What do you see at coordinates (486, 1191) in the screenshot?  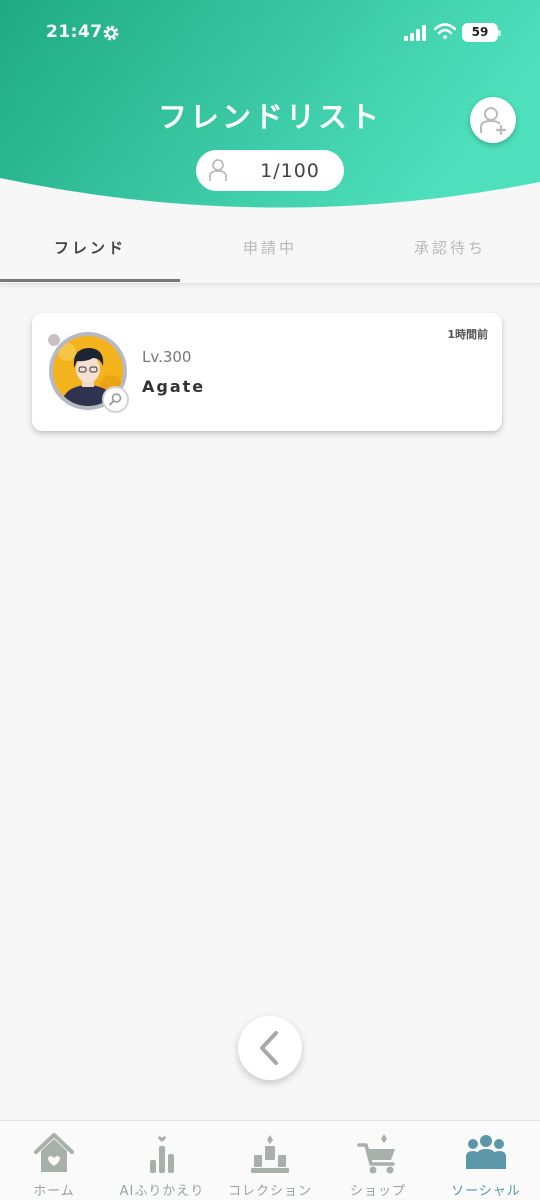 I see `nav-label-social: ソーシャル` at bounding box center [486, 1191].